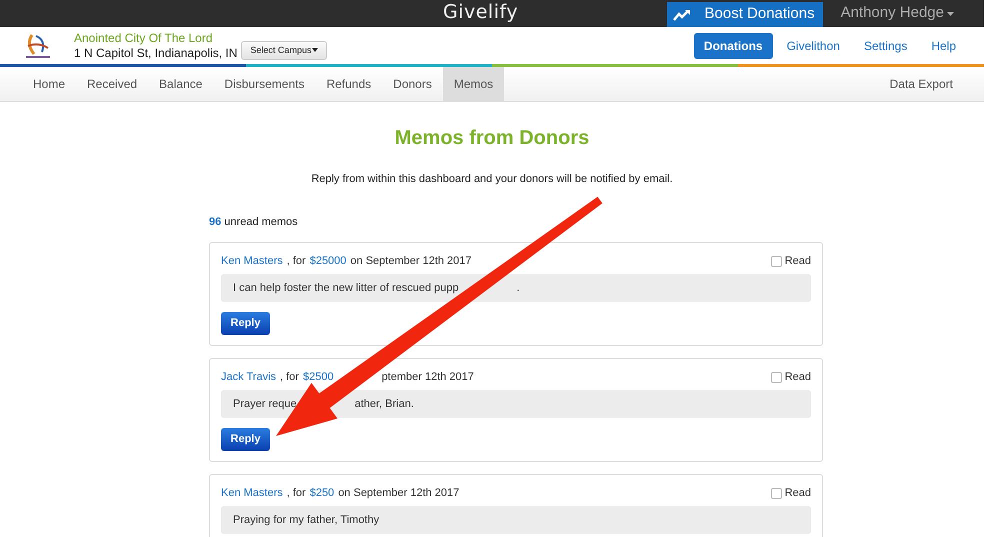 The width and height of the screenshot is (1000, 537). What do you see at coordinates (480, 12) in the screenshot?
I see `brand-logo: Givelify` at bounding box center [480, 12].